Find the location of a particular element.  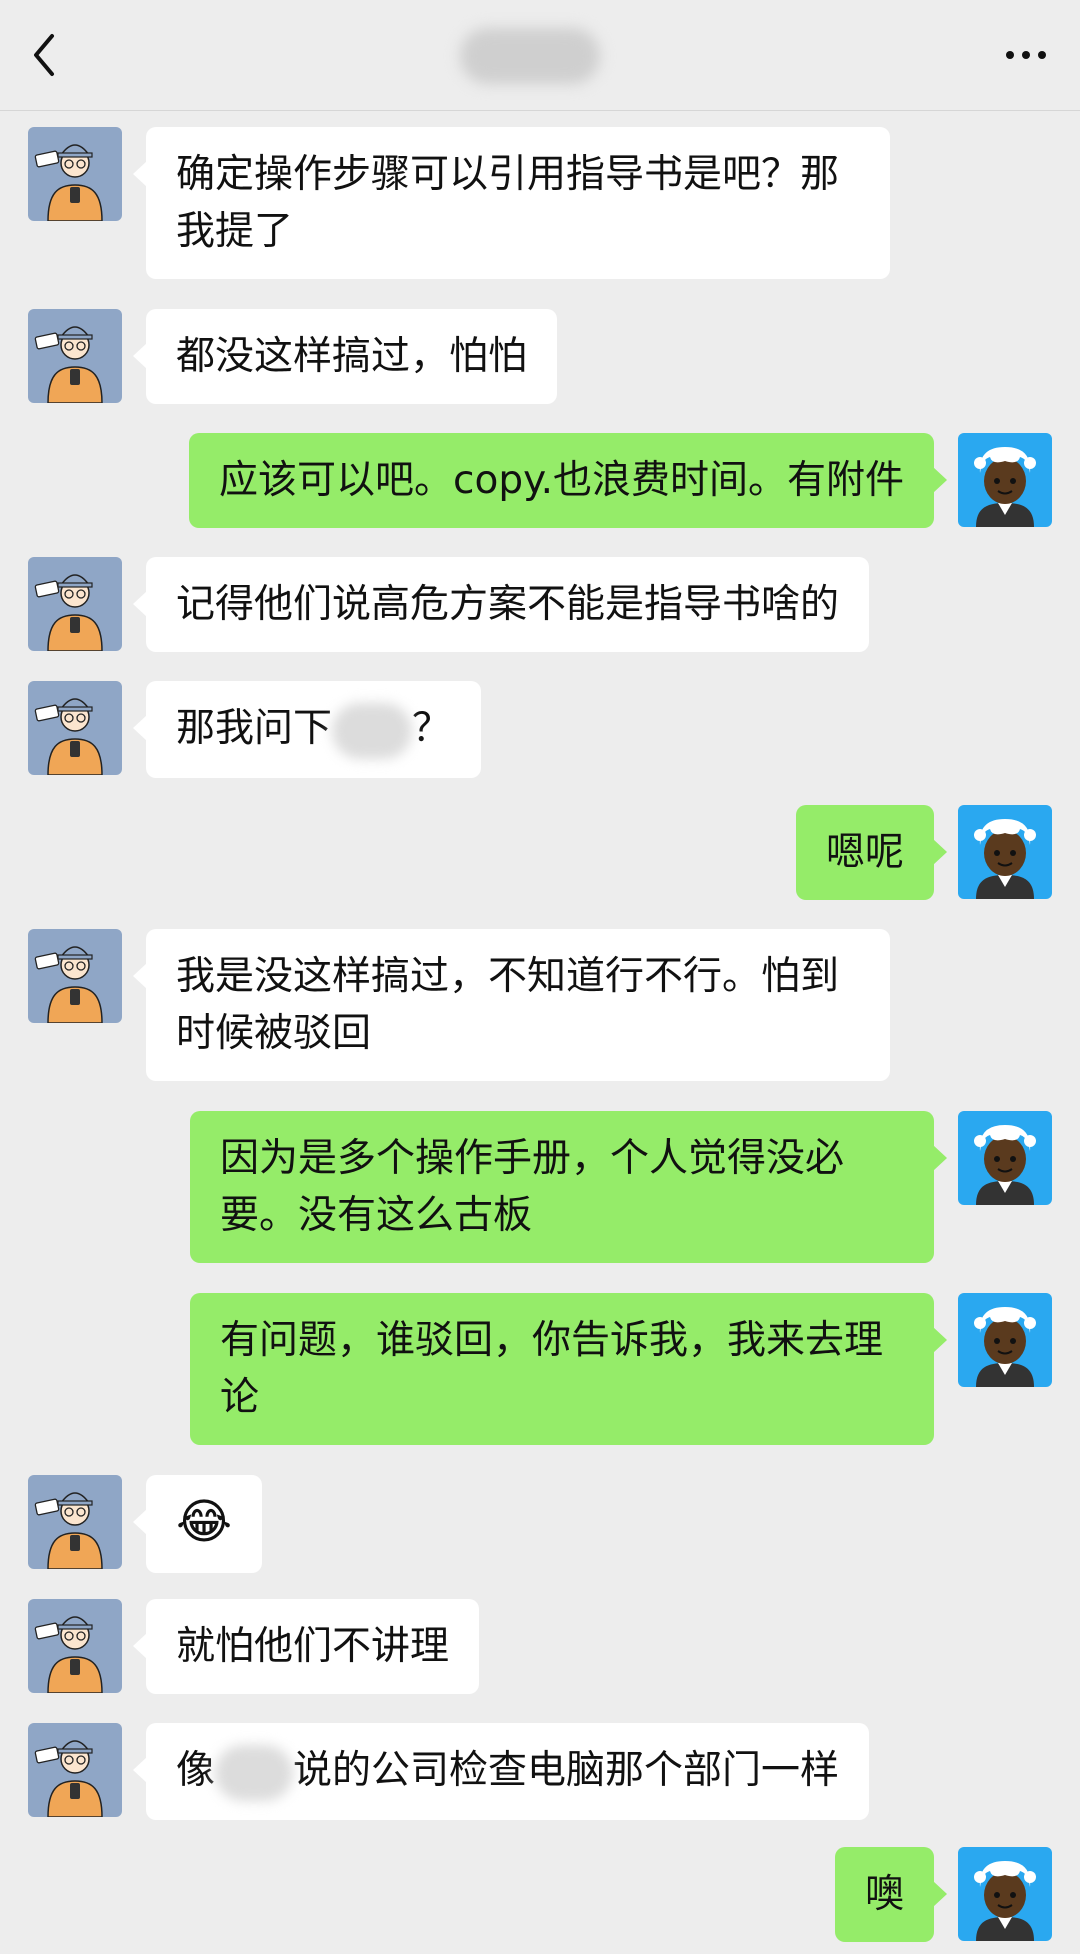

more-button is located at coordinates (1026, 55).